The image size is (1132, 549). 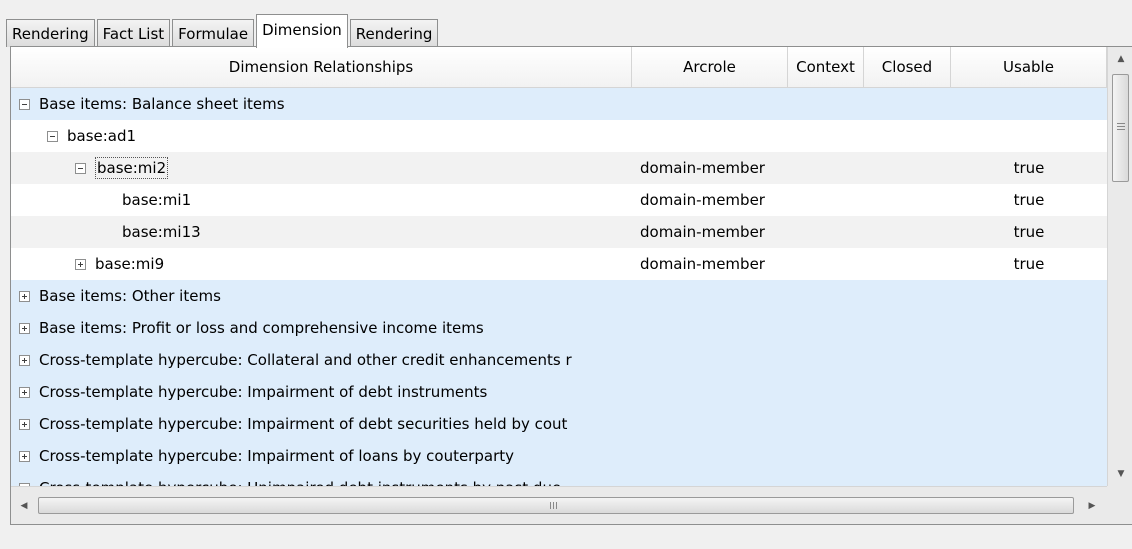 What do you see at coordinates (559, 296) in the screenshot?
I see `tree-row: Base items: Other items` at bounding box center [559, 296].